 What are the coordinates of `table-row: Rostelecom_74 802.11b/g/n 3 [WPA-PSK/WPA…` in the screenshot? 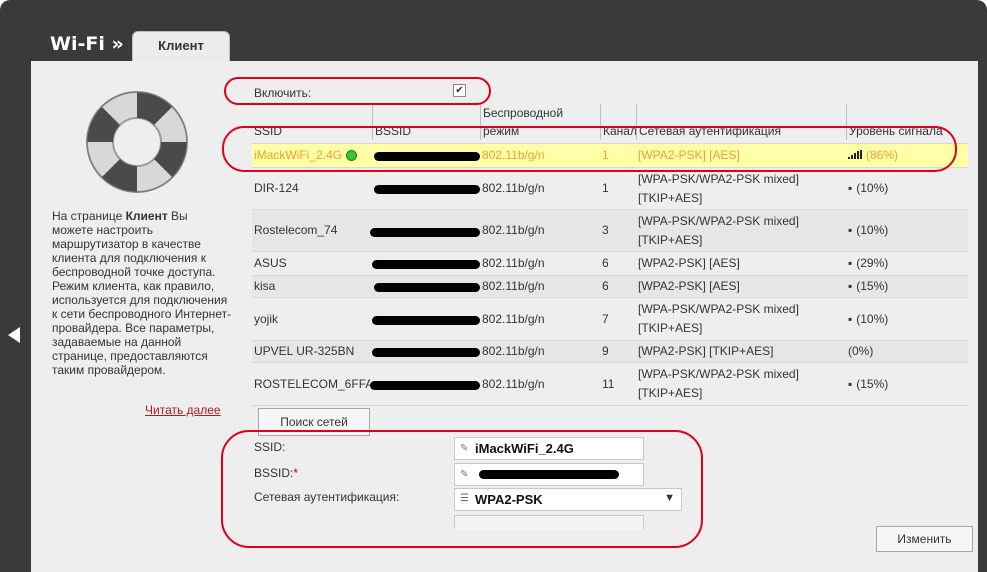 It's located at (610, 230).